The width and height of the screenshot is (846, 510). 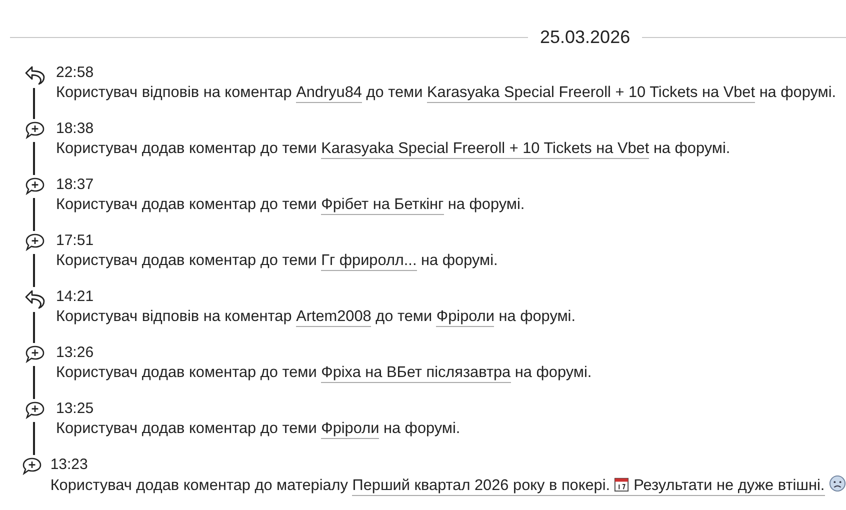 I want to click on topic-link: Фрібет на Беткінг, so click(x=382, y=205).